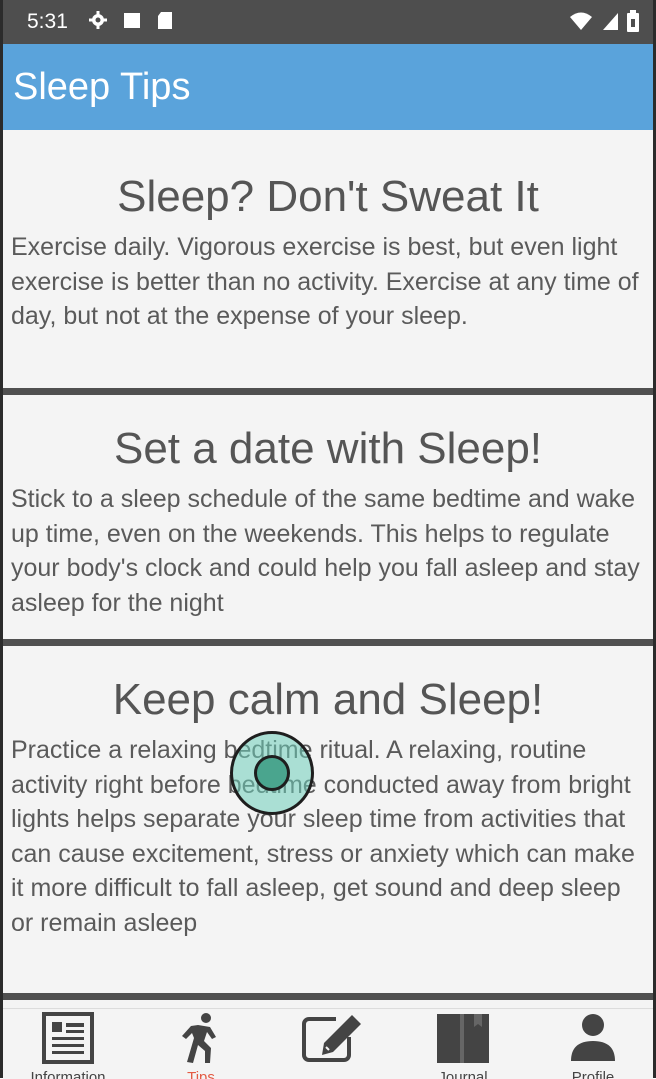  What do you see at coordinates (593, 1040) in the screenshot?
I see `person-icon` at bounding box center [593, 1040].